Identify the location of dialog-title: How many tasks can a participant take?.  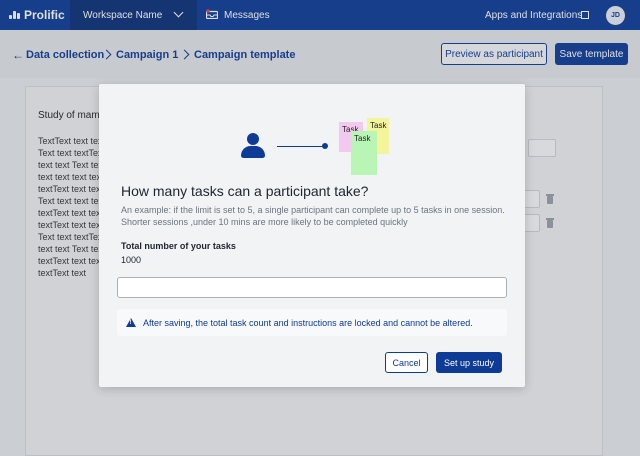
(245, 191).